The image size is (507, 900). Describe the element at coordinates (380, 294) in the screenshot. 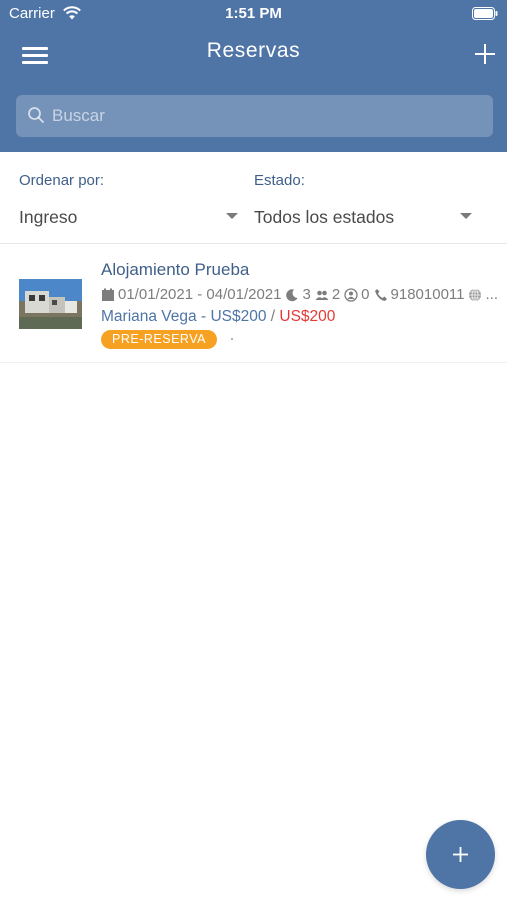

I see `phone-icon` at that location.